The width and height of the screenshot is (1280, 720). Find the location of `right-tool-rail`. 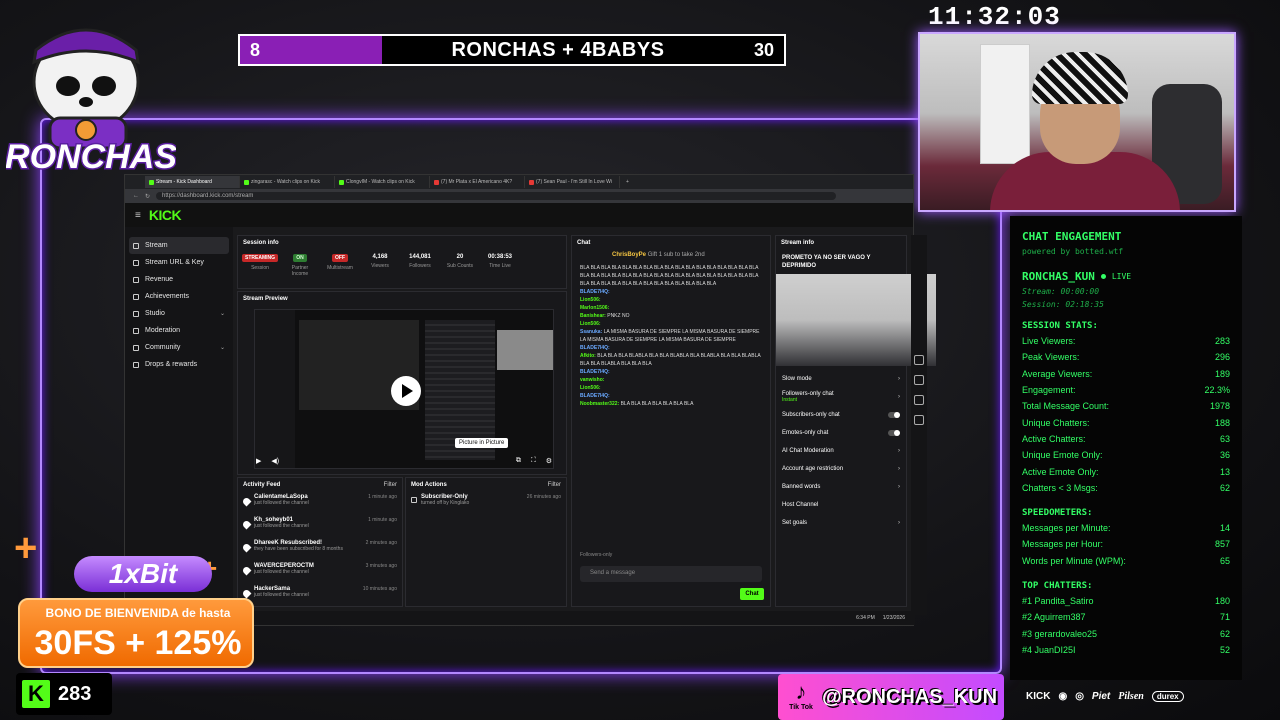

right-tool-rail is located at coordinates (919, 425).